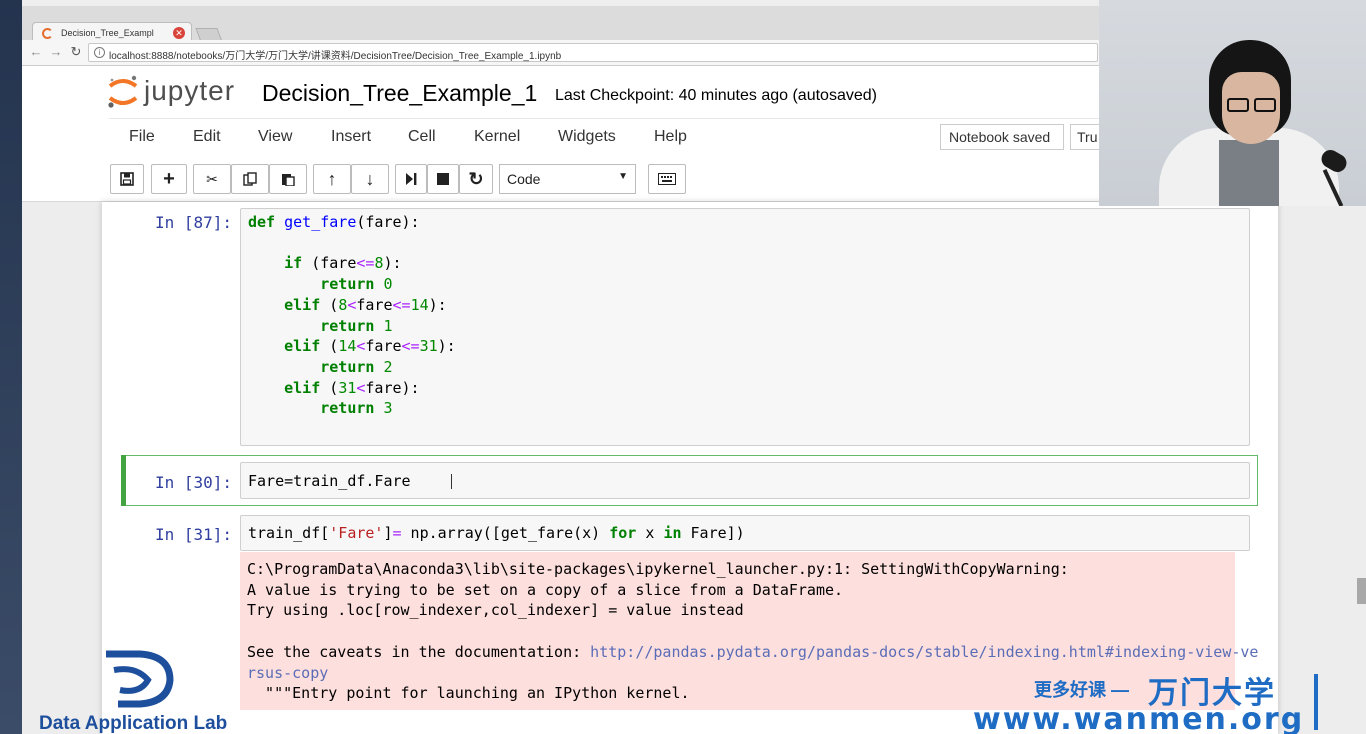 This screenshot has width=1366, height=734. Describe the element at coordinates (1361, 591) in the screenshot. I see `scrollbar-thumb` at that location.